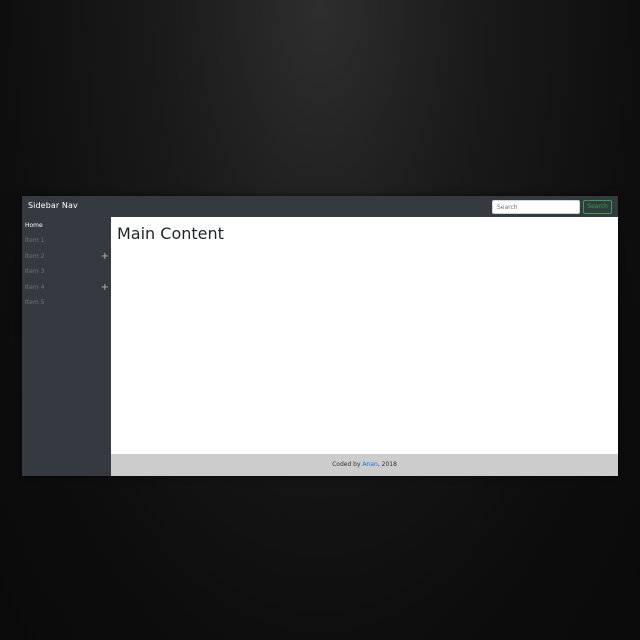  I want to click on author-link: Anan, so click(369, 464).